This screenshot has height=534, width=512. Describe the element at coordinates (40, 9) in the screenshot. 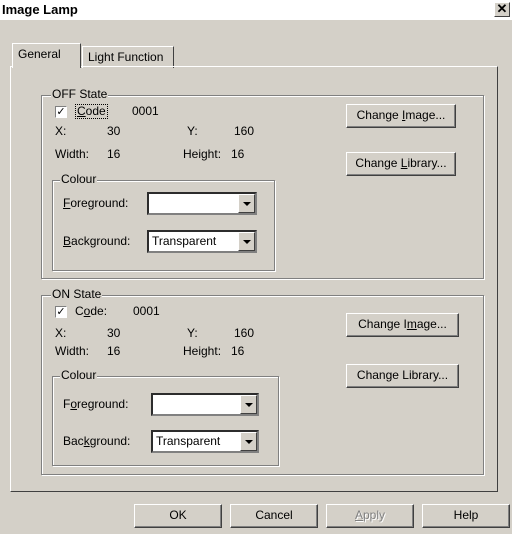

I see `window-title: Image Lamp` at that location.